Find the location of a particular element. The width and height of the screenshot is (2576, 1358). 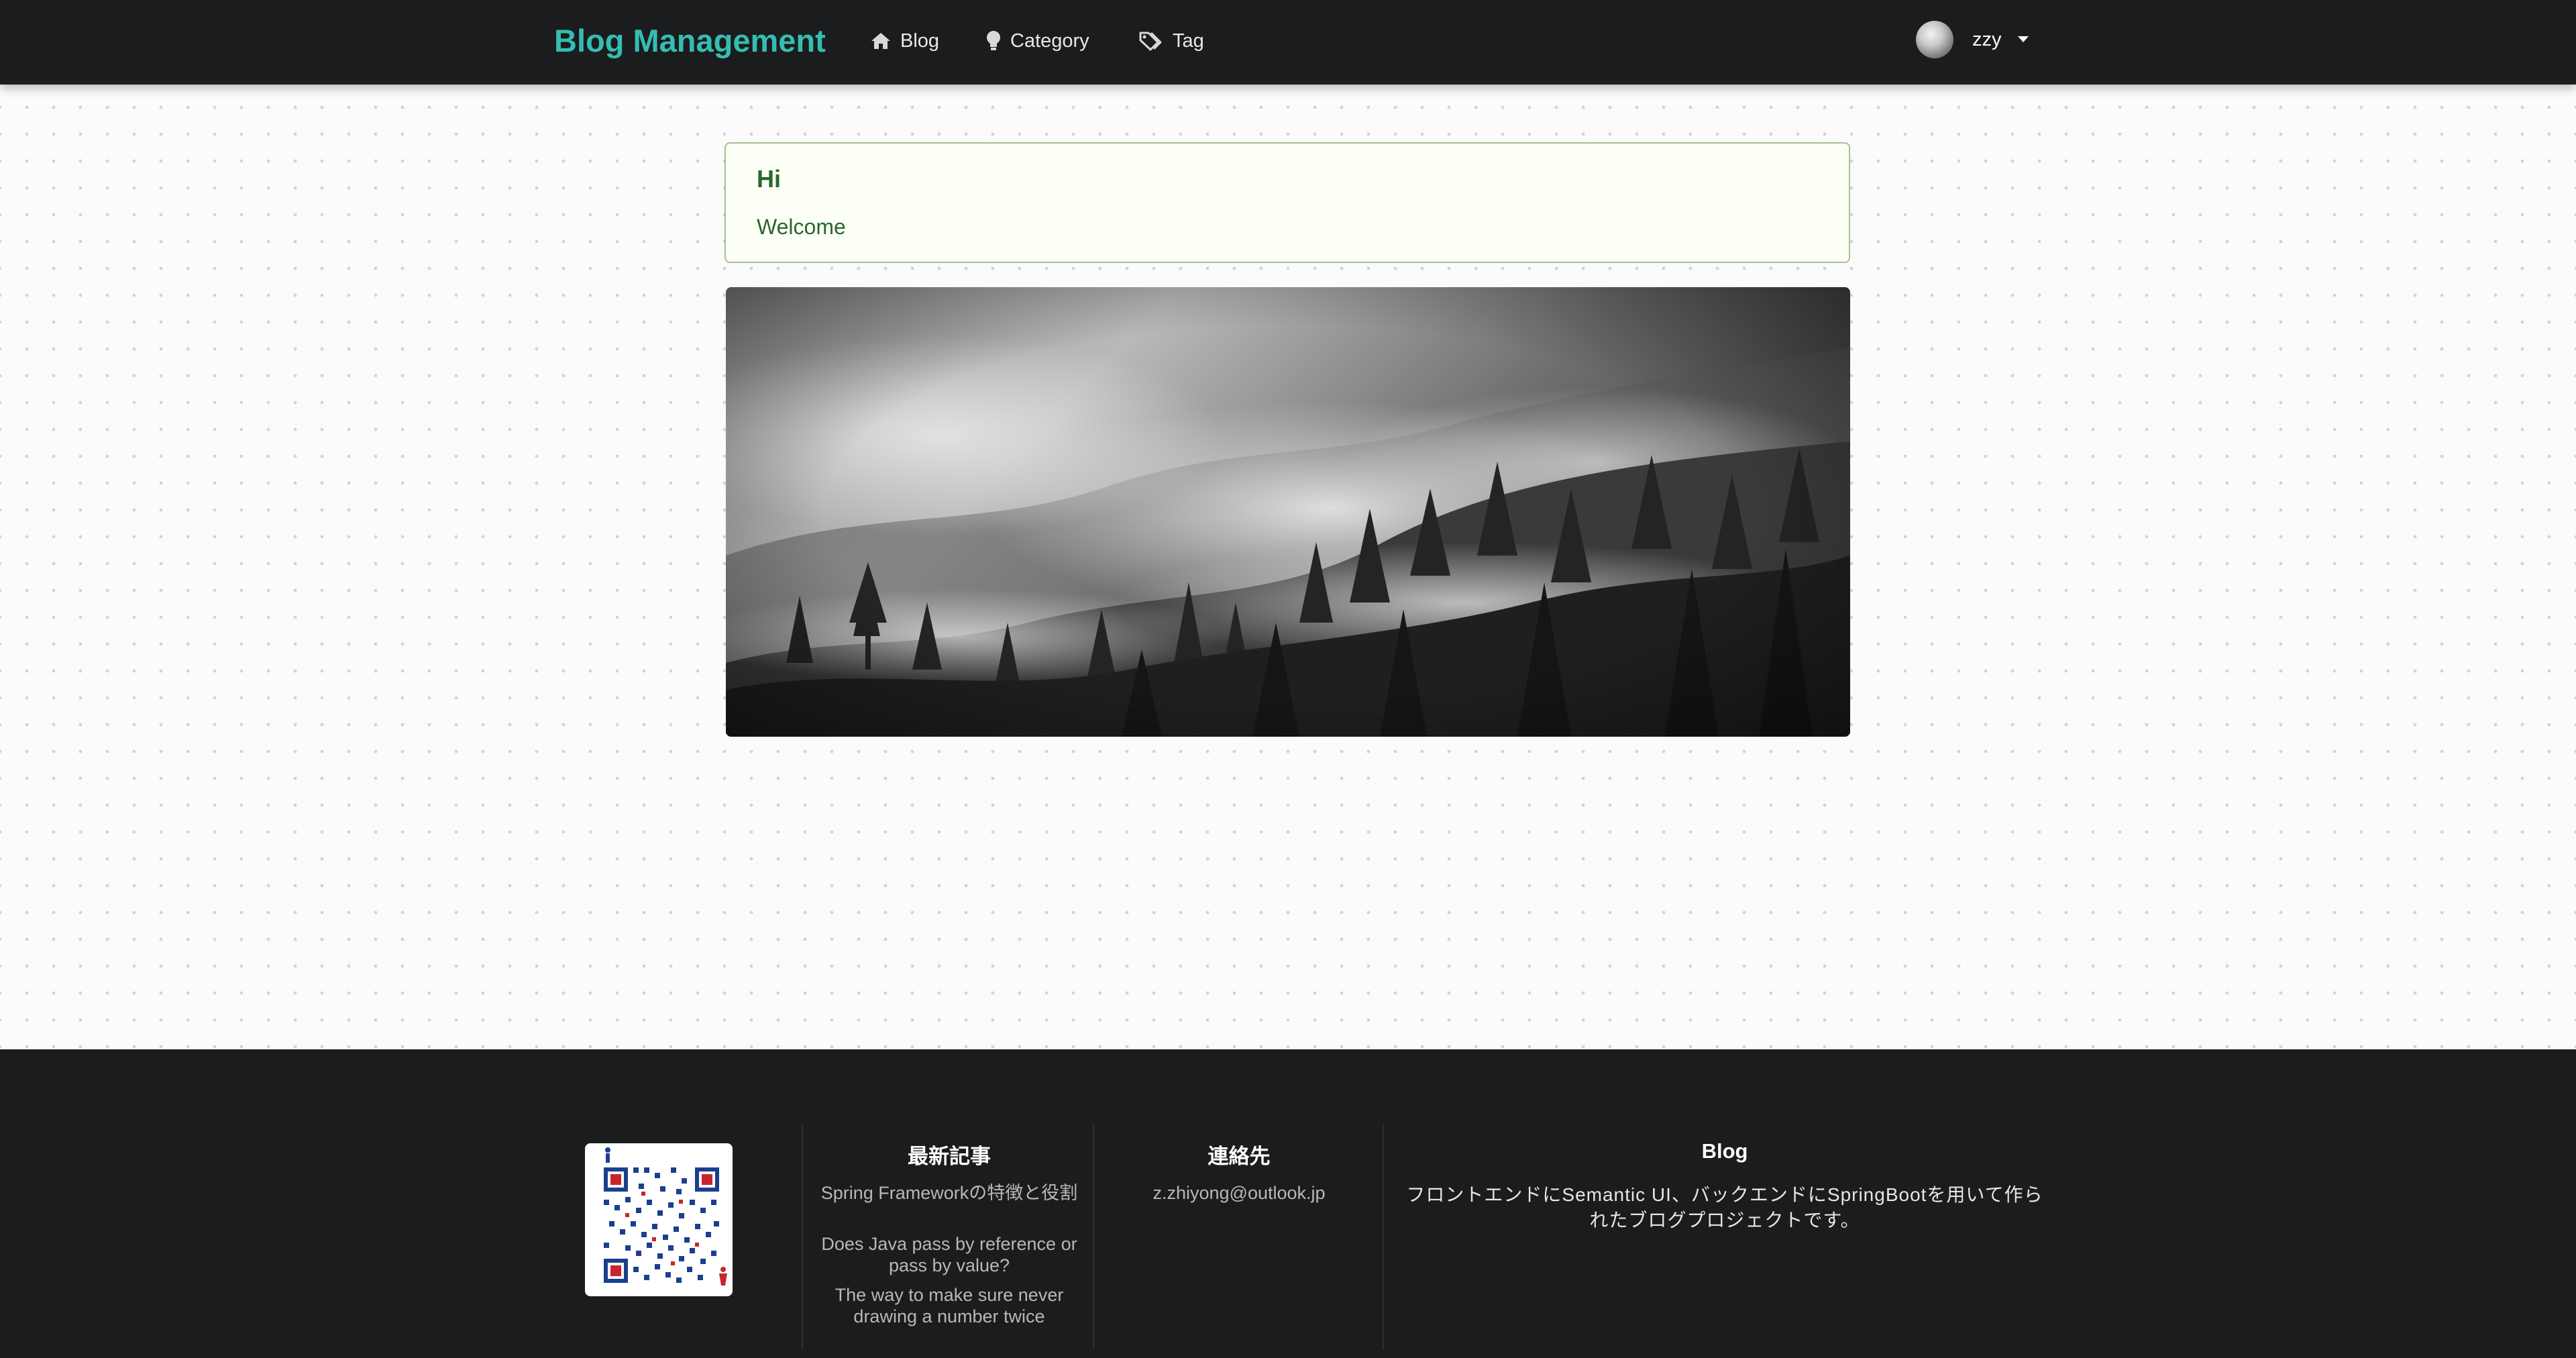

avatar is located at coordinates (1934, 39).